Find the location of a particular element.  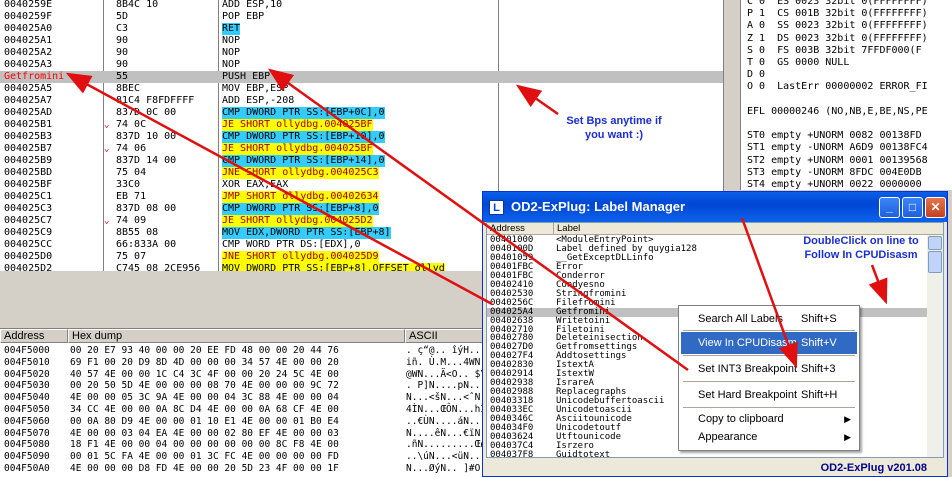

register-line: ST3 empty -UNORM 8FDC 004E0DB is located at coordinates (834, 173).